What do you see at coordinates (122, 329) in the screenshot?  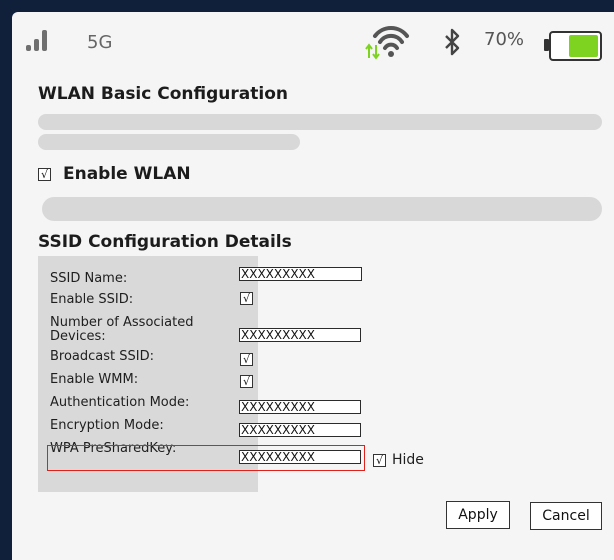 I see `associated-devices-label: Number of Associated Devices:` at bounding box center [122, 329].